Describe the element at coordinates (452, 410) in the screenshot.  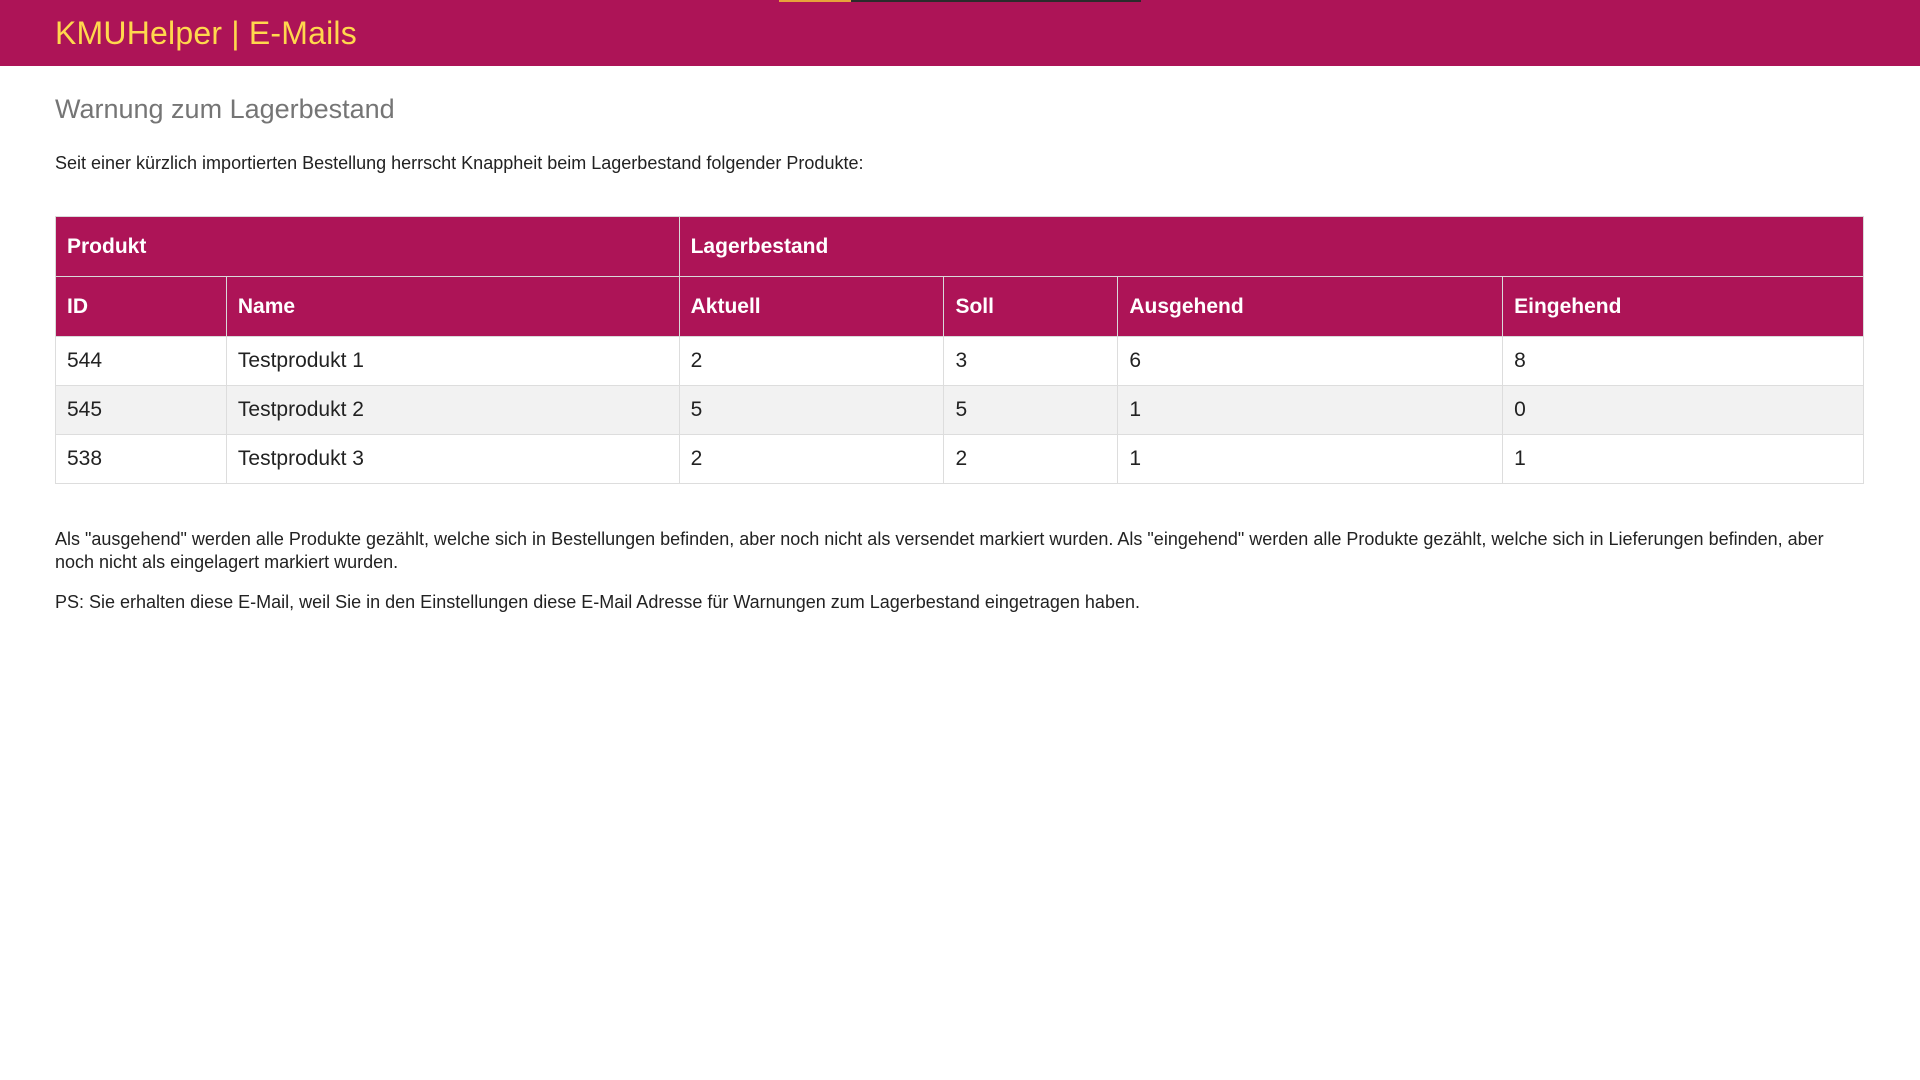
I see `cell-name: Testprodukt 2` at that location.